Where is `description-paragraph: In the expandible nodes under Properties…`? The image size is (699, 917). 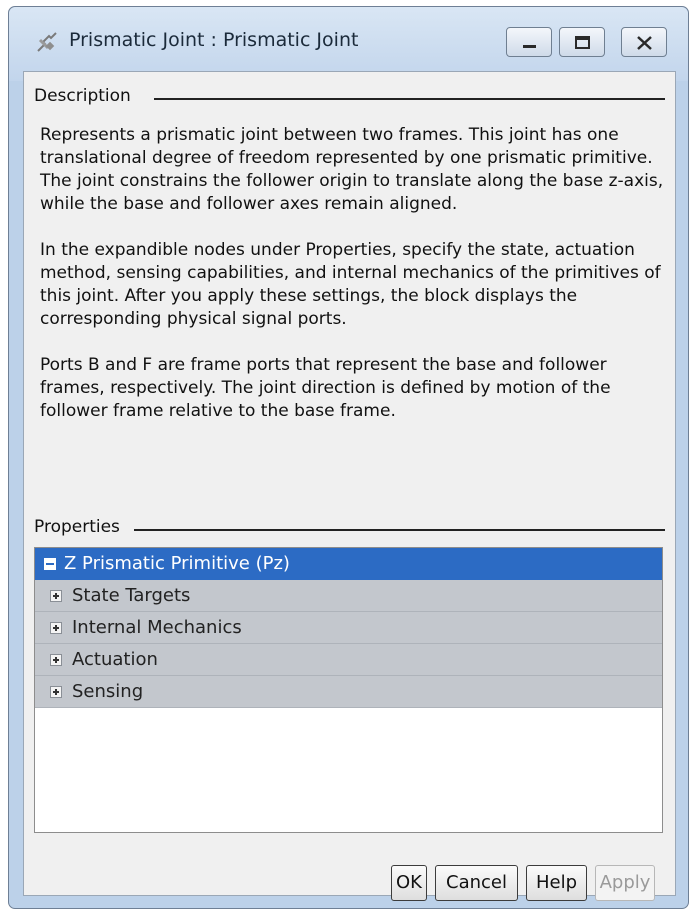
description-paragraph: In the expandible nodes under Properties… is located at coordinates (350, 284).